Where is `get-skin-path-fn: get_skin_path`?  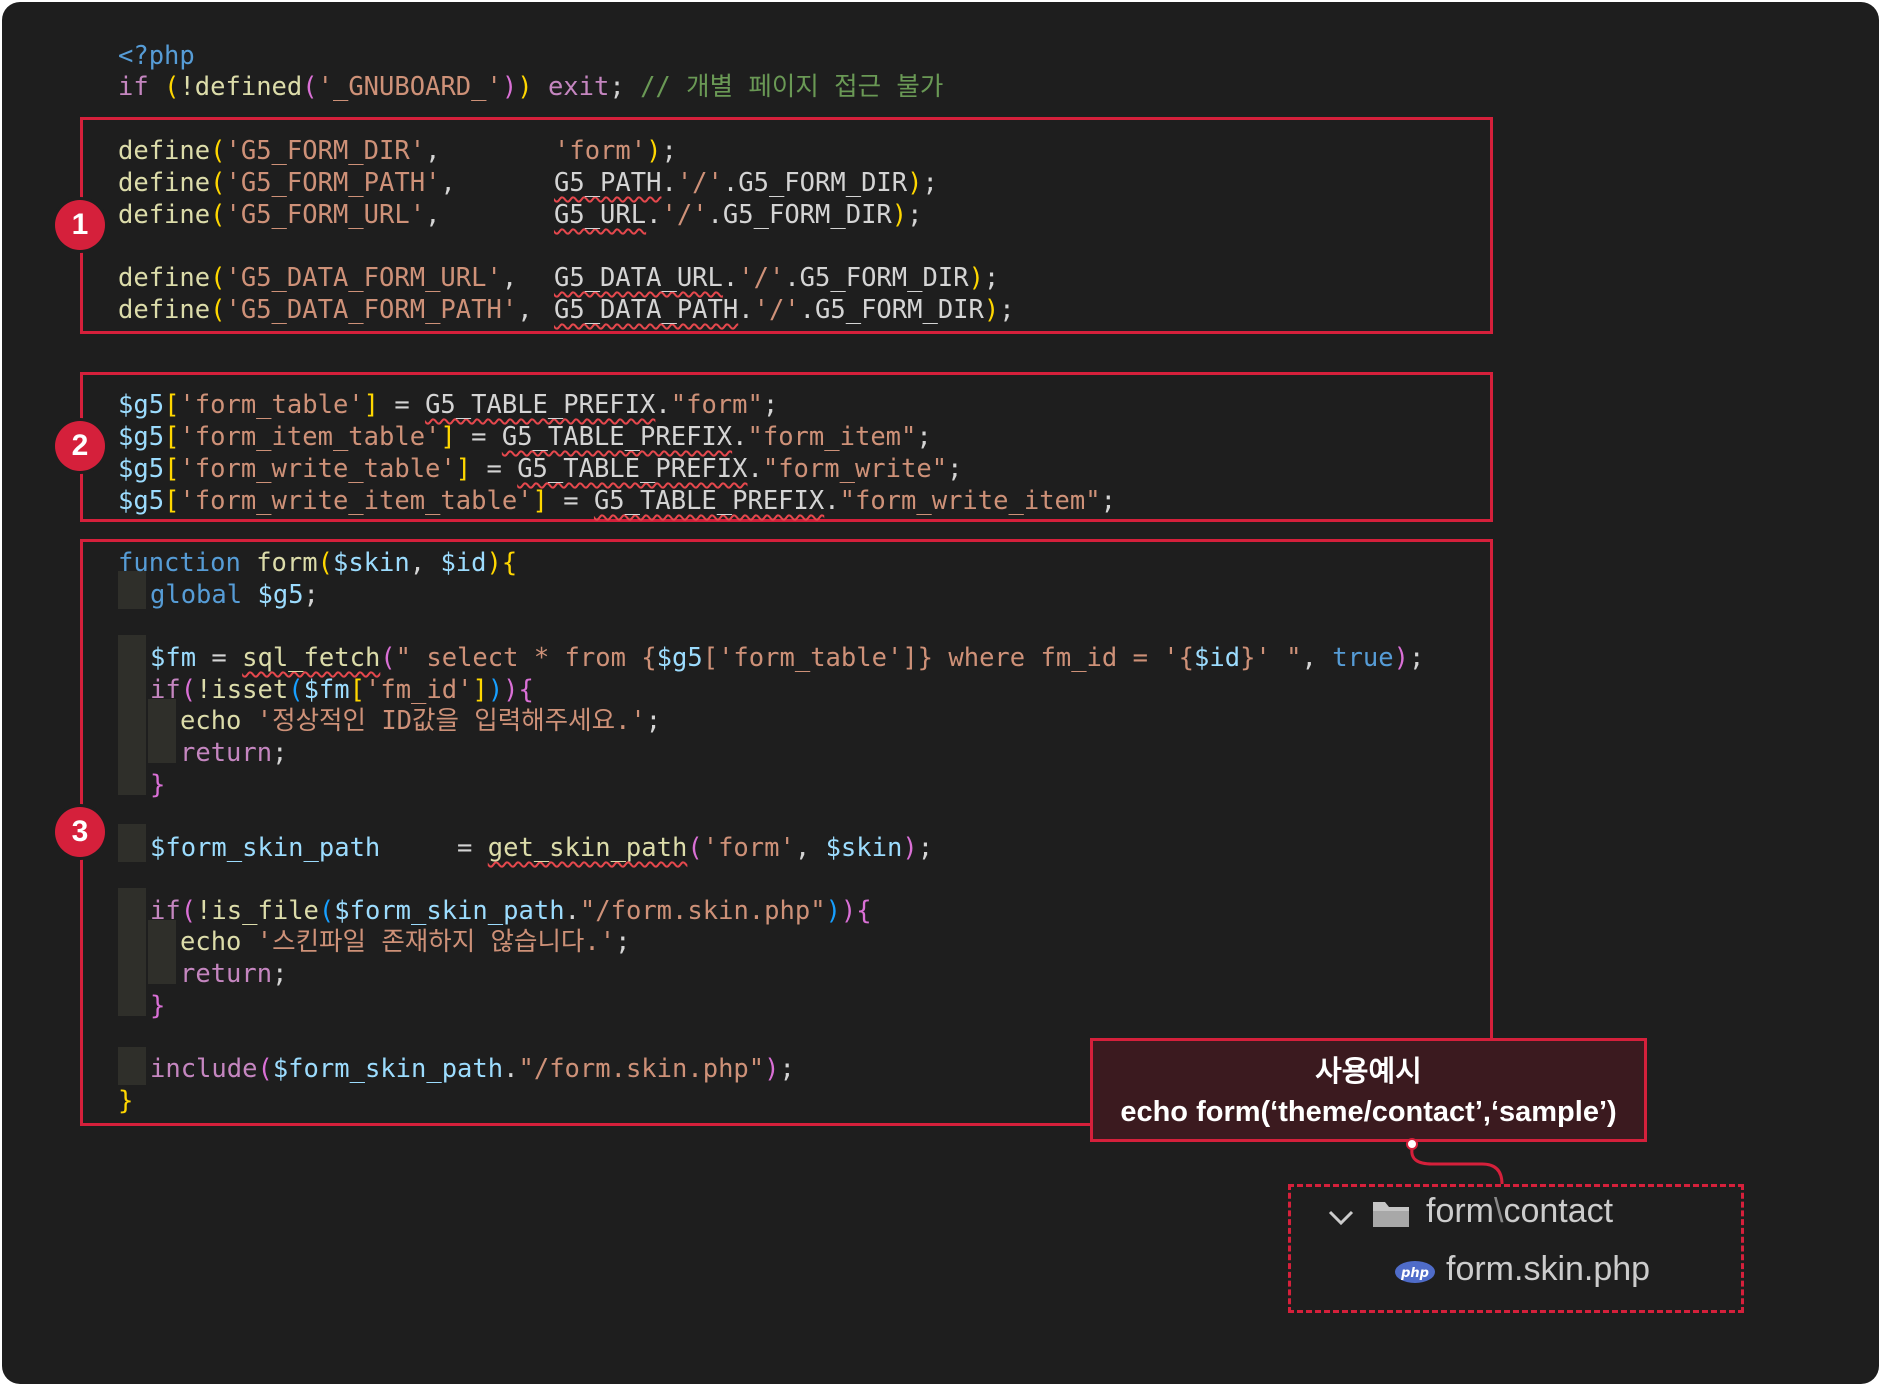
get-skin-path-fn: get_skin_path is located at coordinates (587, 848).